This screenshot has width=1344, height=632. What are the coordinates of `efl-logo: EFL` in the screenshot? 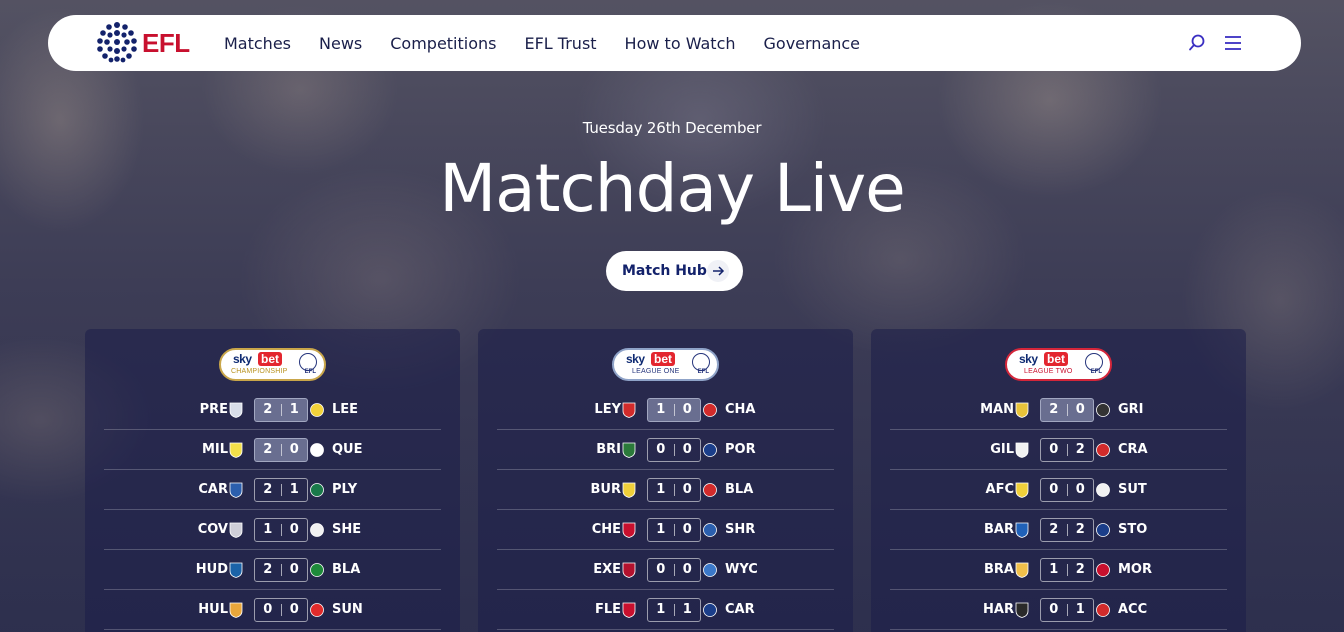 It's located at (142, 43).